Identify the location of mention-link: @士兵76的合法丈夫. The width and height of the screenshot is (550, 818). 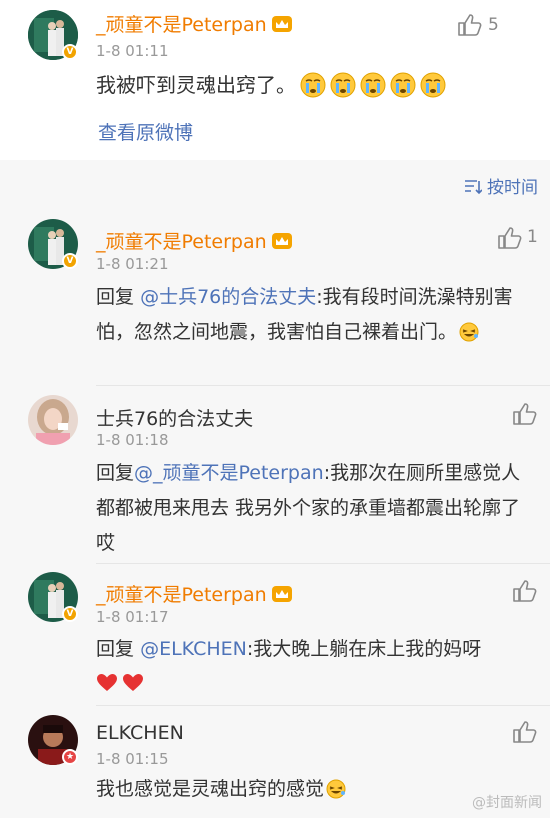
(228, 297).